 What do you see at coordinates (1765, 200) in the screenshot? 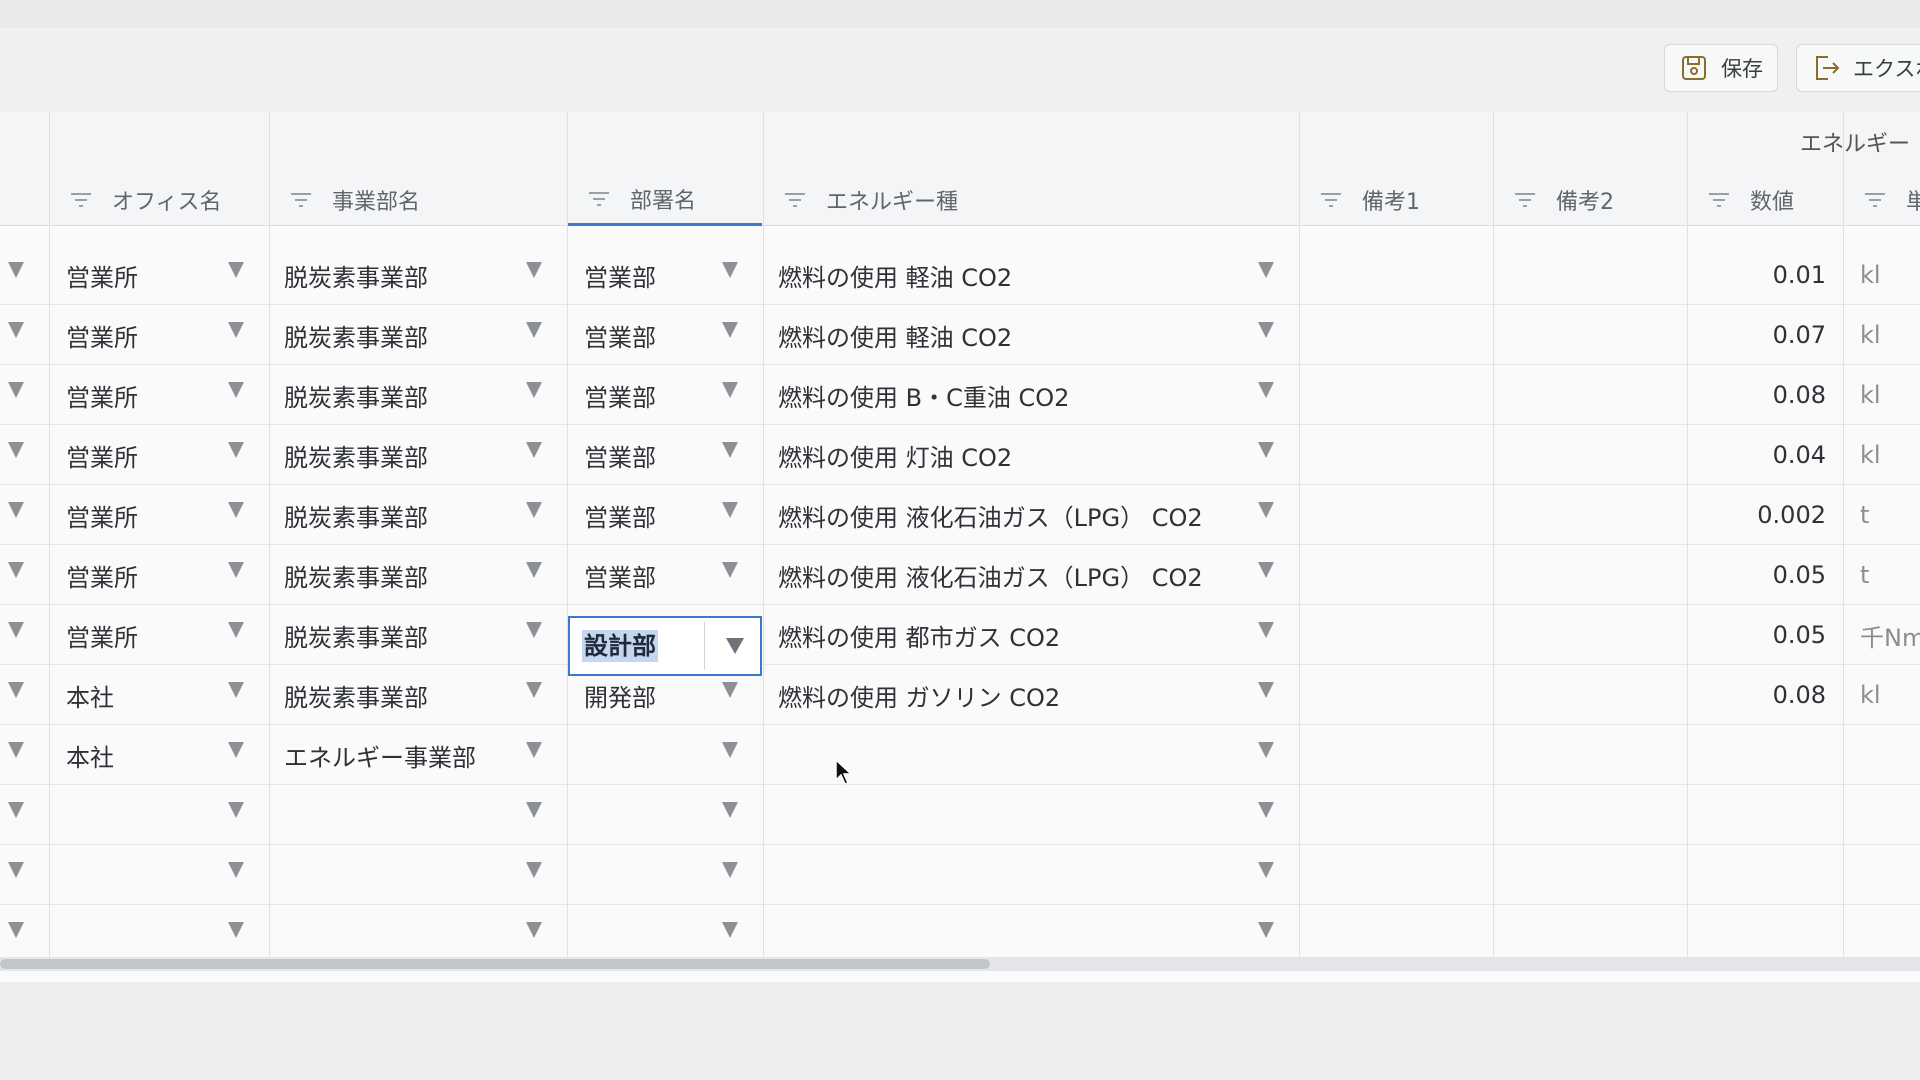
I see `column-header-value: 数値` at bounding box center [1765, 200].